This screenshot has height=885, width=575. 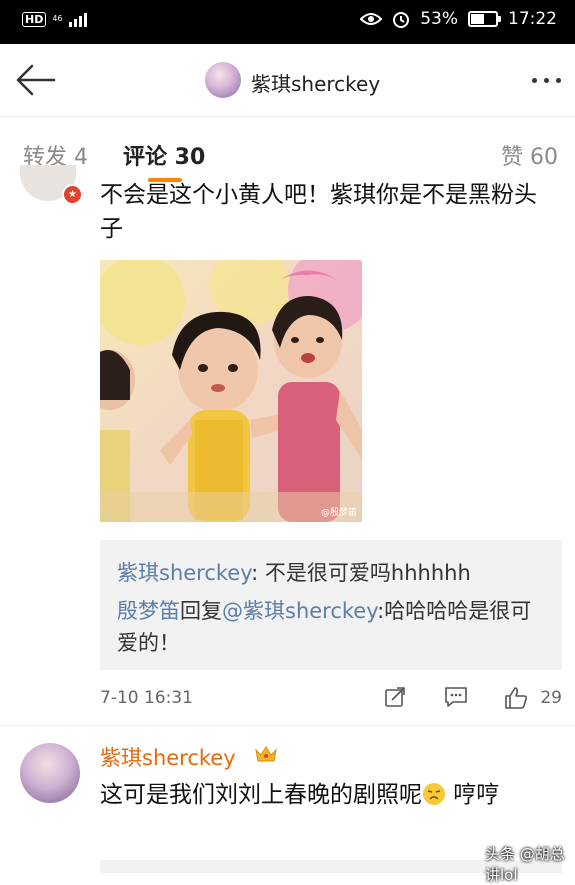 I want to click on verified-badge-icon: ★, so click(x=72, y=194).